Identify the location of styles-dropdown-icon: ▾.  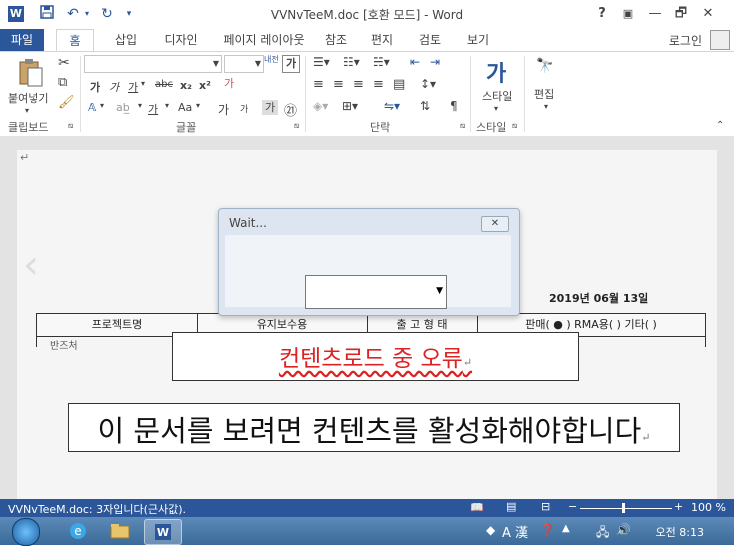
(496, 108).